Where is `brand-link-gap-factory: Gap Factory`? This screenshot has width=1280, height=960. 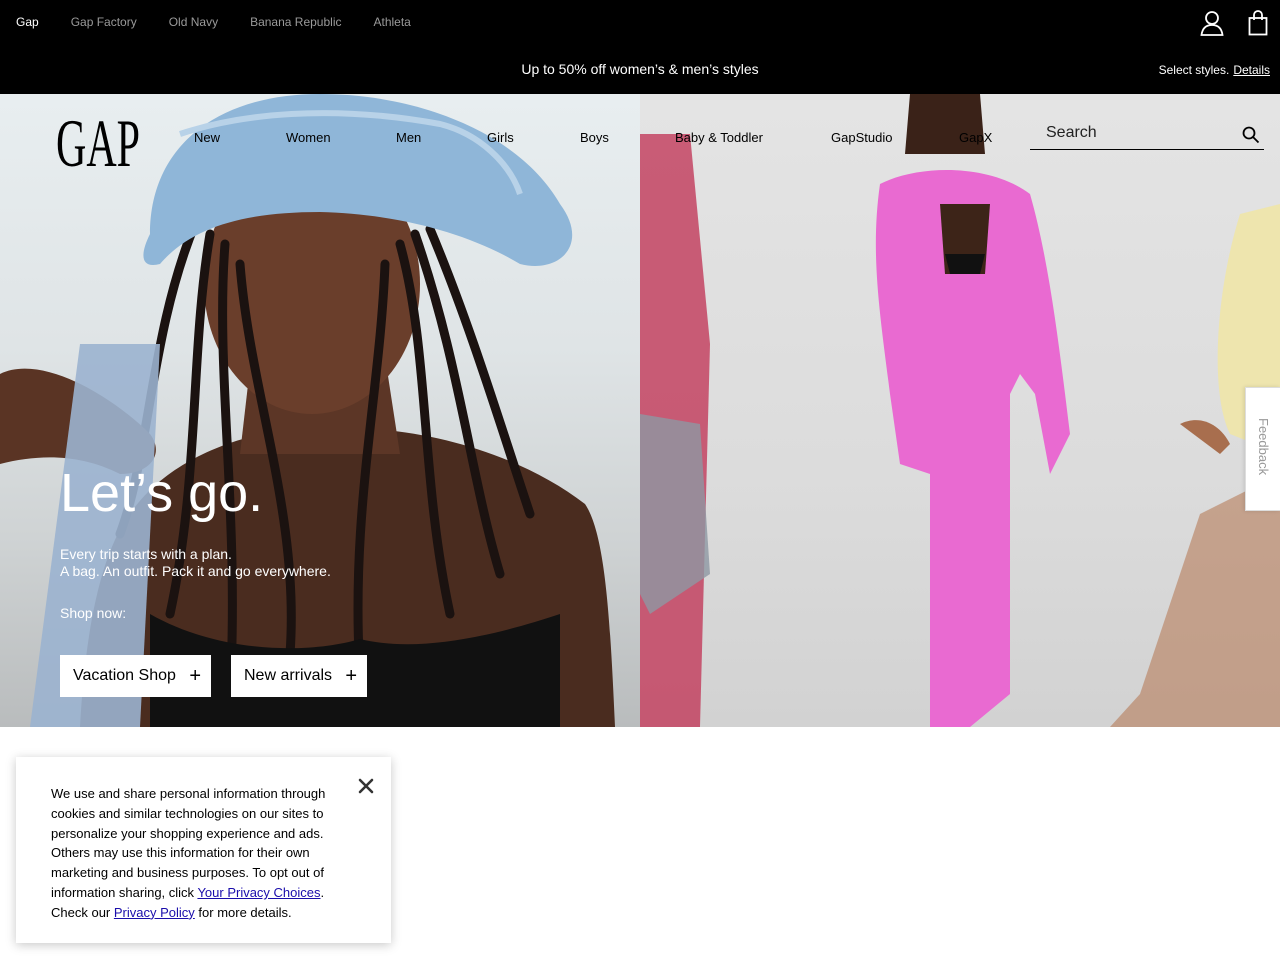 brand-link-gap-factory: Gap Factory is located at coordinates (104, 22).